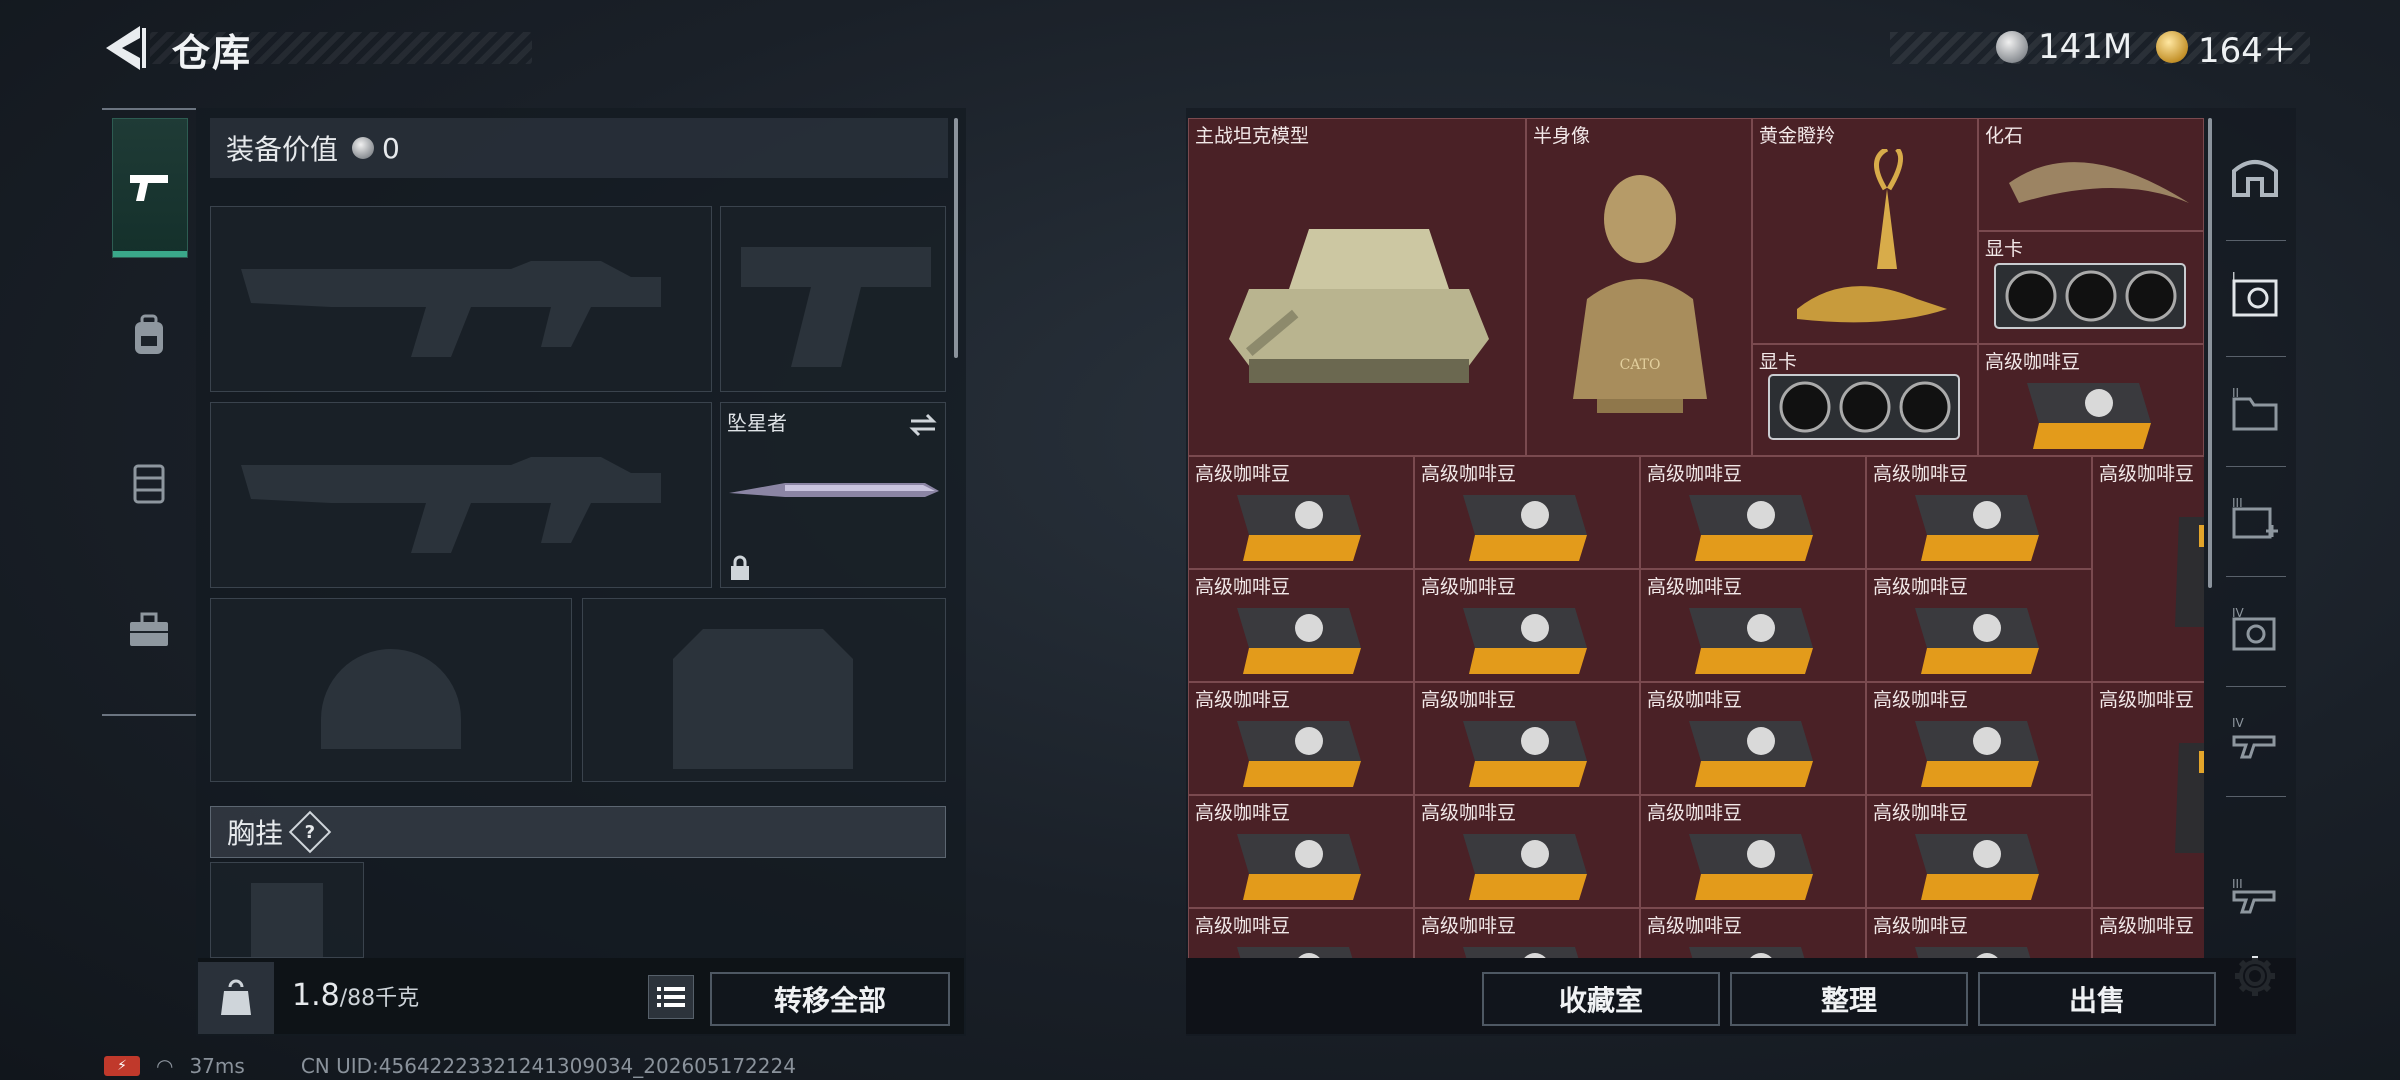 Image resolution: width=2400 pixels, height=1080 pixels. What do you see at coordinates (1849, 999) in the screenshot?
I see `sort-button: 整理` at bounding box center [1849, 999].